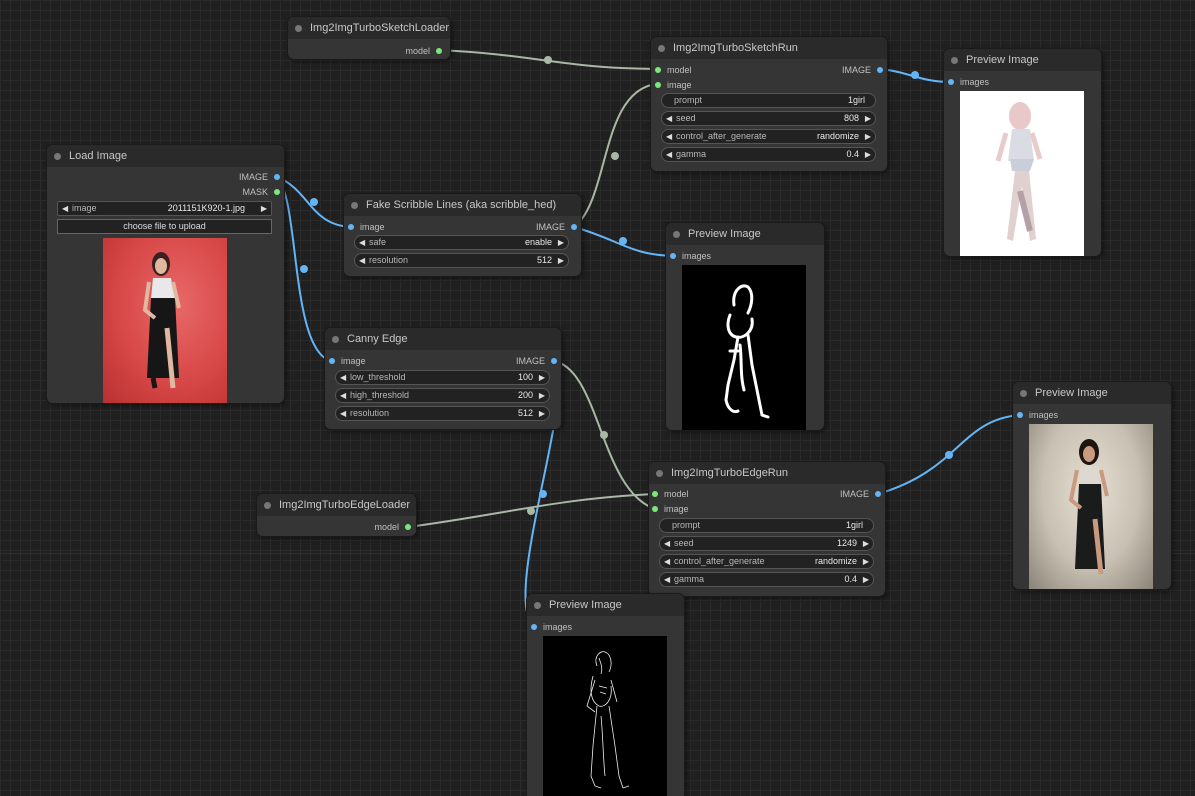 This screenshot has width=1195, height=796. I want to click on node-preview-scribble: Preview Image images, so click(745, 326).